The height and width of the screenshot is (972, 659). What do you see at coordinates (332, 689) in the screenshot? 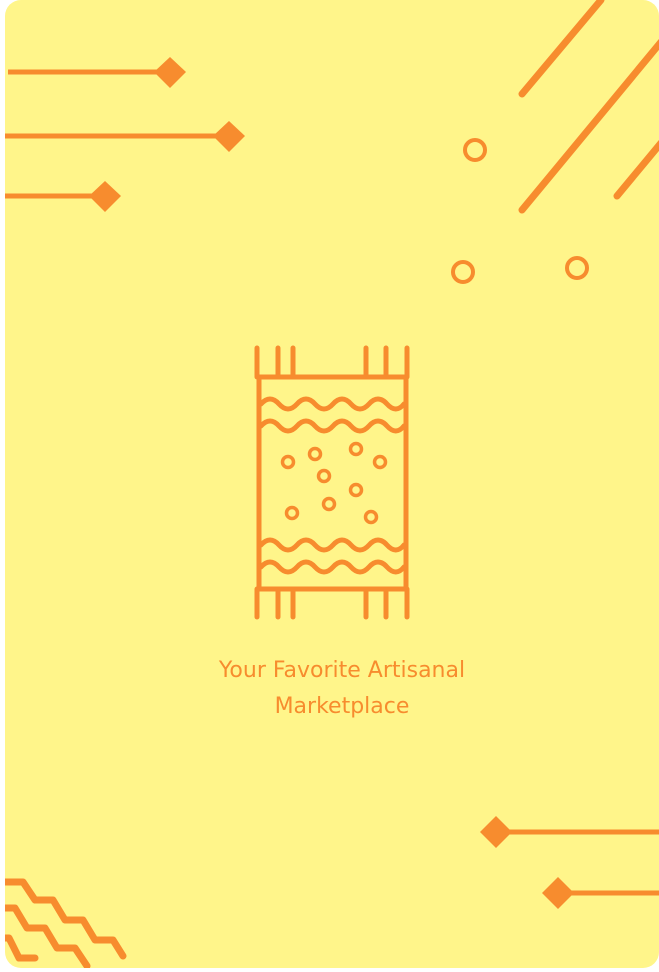
I see `tagline: Your Favorite Artisanal Marketplace` at bounding box center [332, 689].